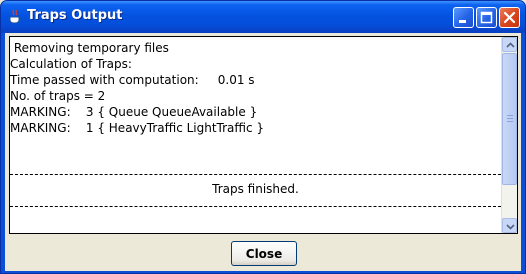  Describe the element at coordinates (134, 112) in the screenshot. I see `output-line: MARKING: 3 { Queue QueueAvailable }` at that location.